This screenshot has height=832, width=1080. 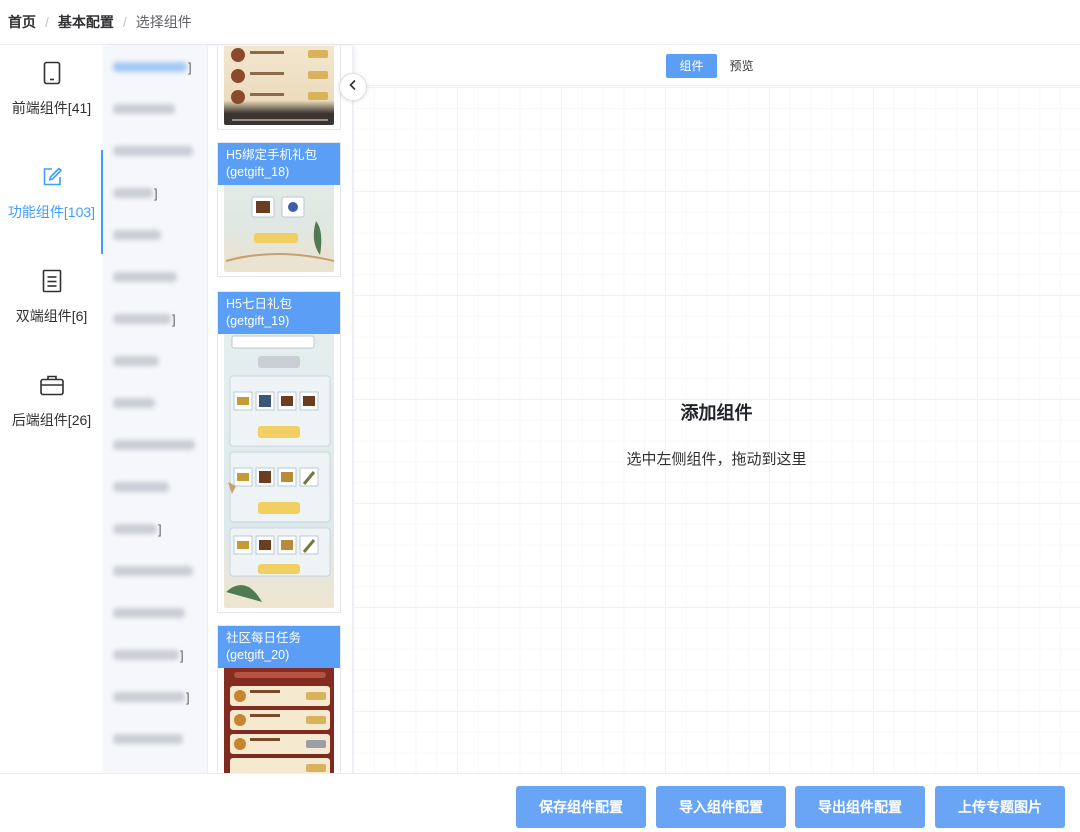 I want to click on component-thumbnail, so click(x=279, y=88).